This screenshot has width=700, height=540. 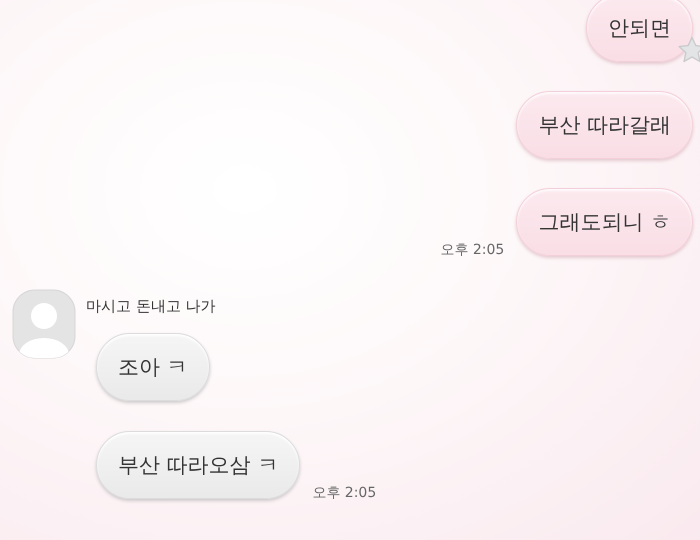 I want to click on message-bubble: 그래도되니 ㅎ, so click(x=604, y=222).